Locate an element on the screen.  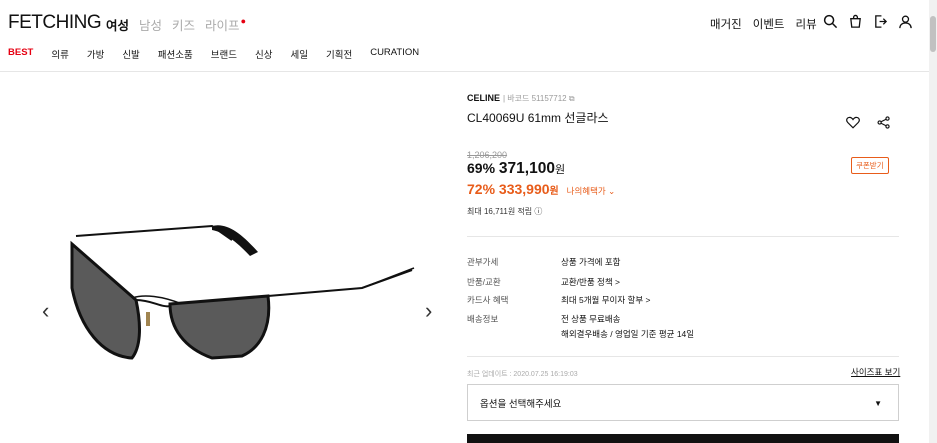
sale-price: 371,100 is located at coordinates (526, 168).